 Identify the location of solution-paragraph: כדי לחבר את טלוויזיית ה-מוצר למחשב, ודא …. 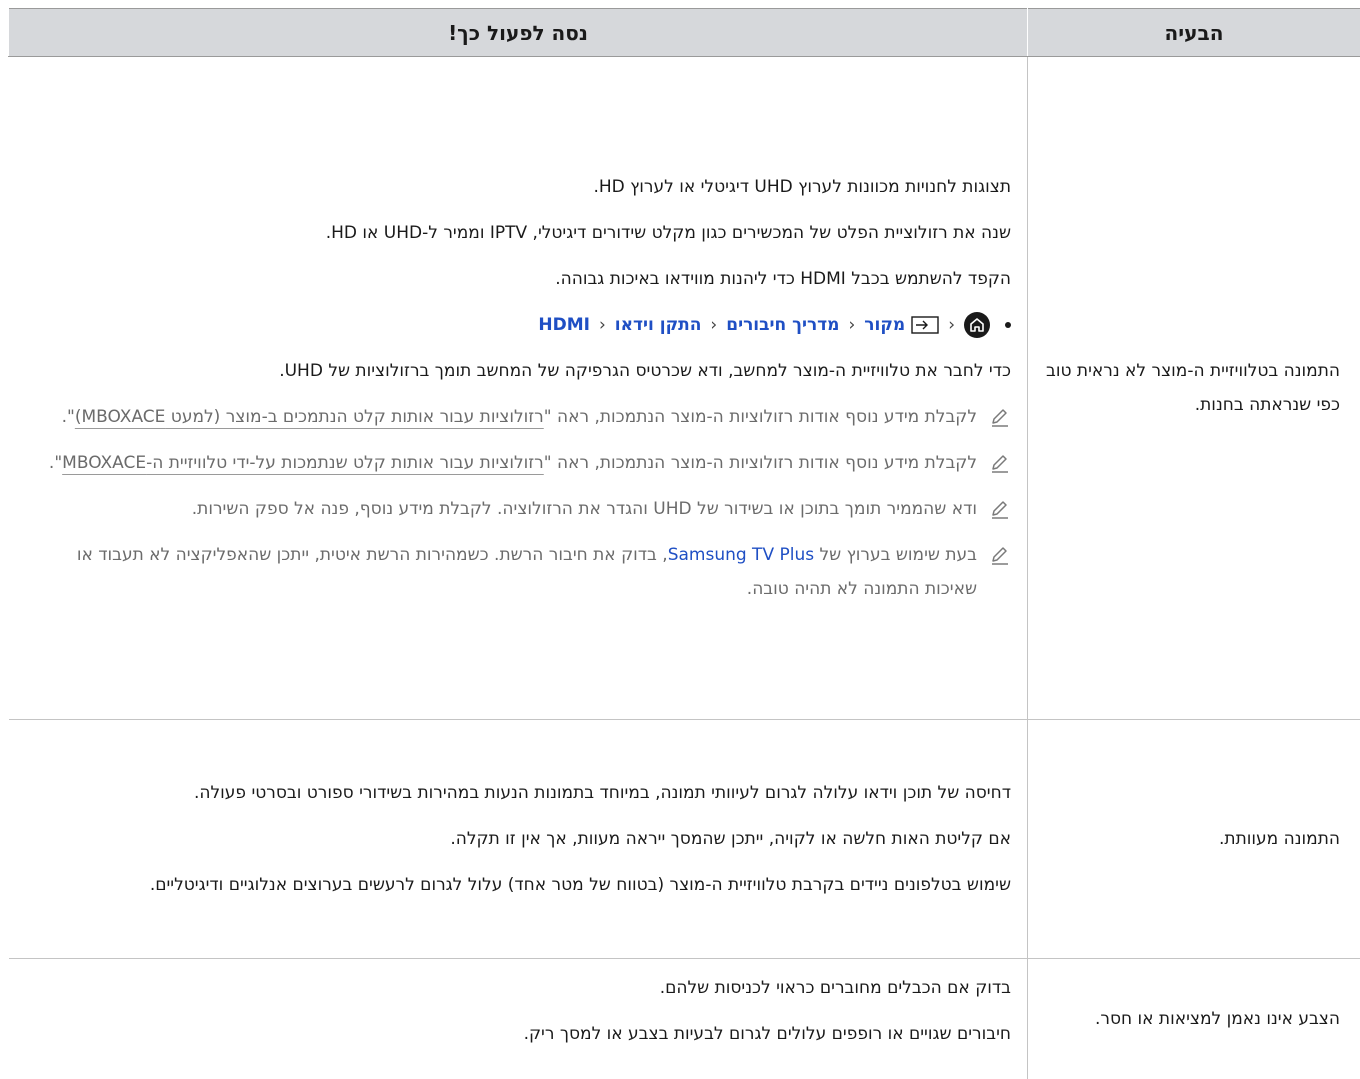
(516, 371).